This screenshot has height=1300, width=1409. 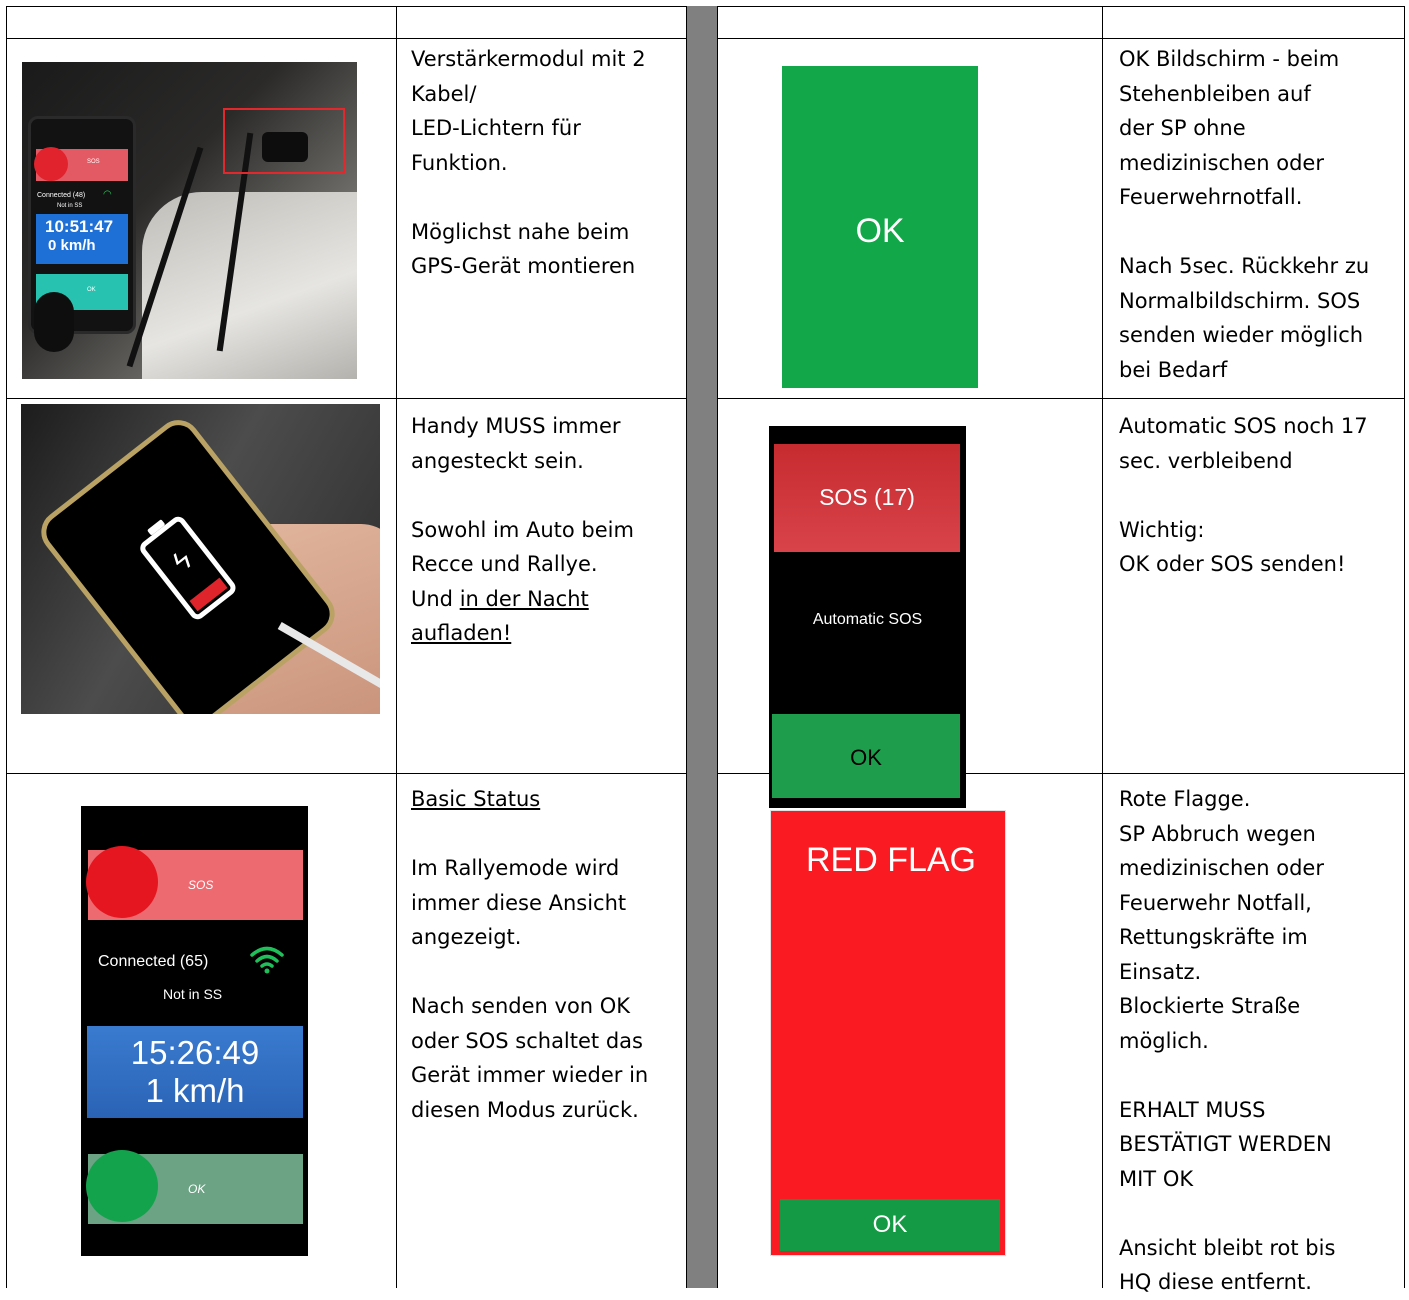 What do you see at coordinates (435, 598) in the screenshot?
I see `text-fragment: Und` at bounding box center [435, 598].